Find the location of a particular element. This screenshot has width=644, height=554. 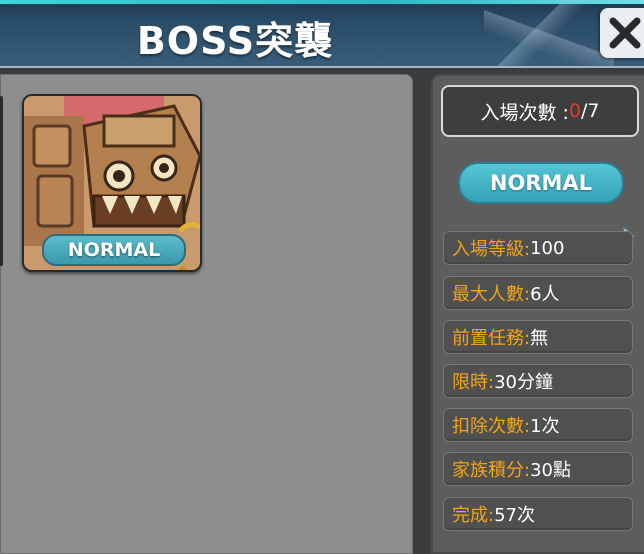

info-label: 入場等級: is located at coordinates (491, 249).